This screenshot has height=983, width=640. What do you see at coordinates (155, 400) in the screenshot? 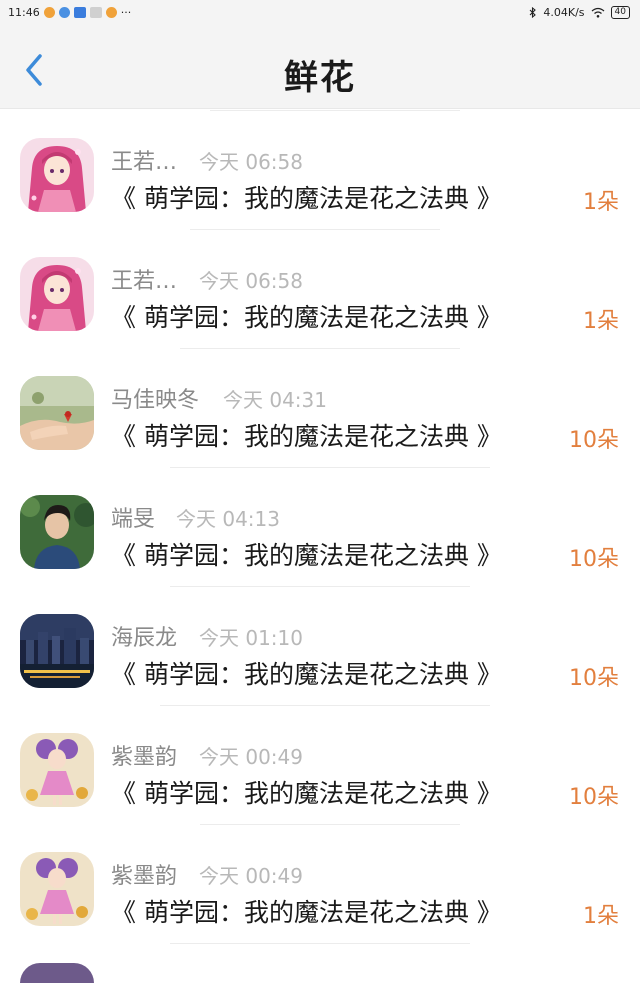
I see `sender-name: 马佳映冬` at bounding box center [155, 400].